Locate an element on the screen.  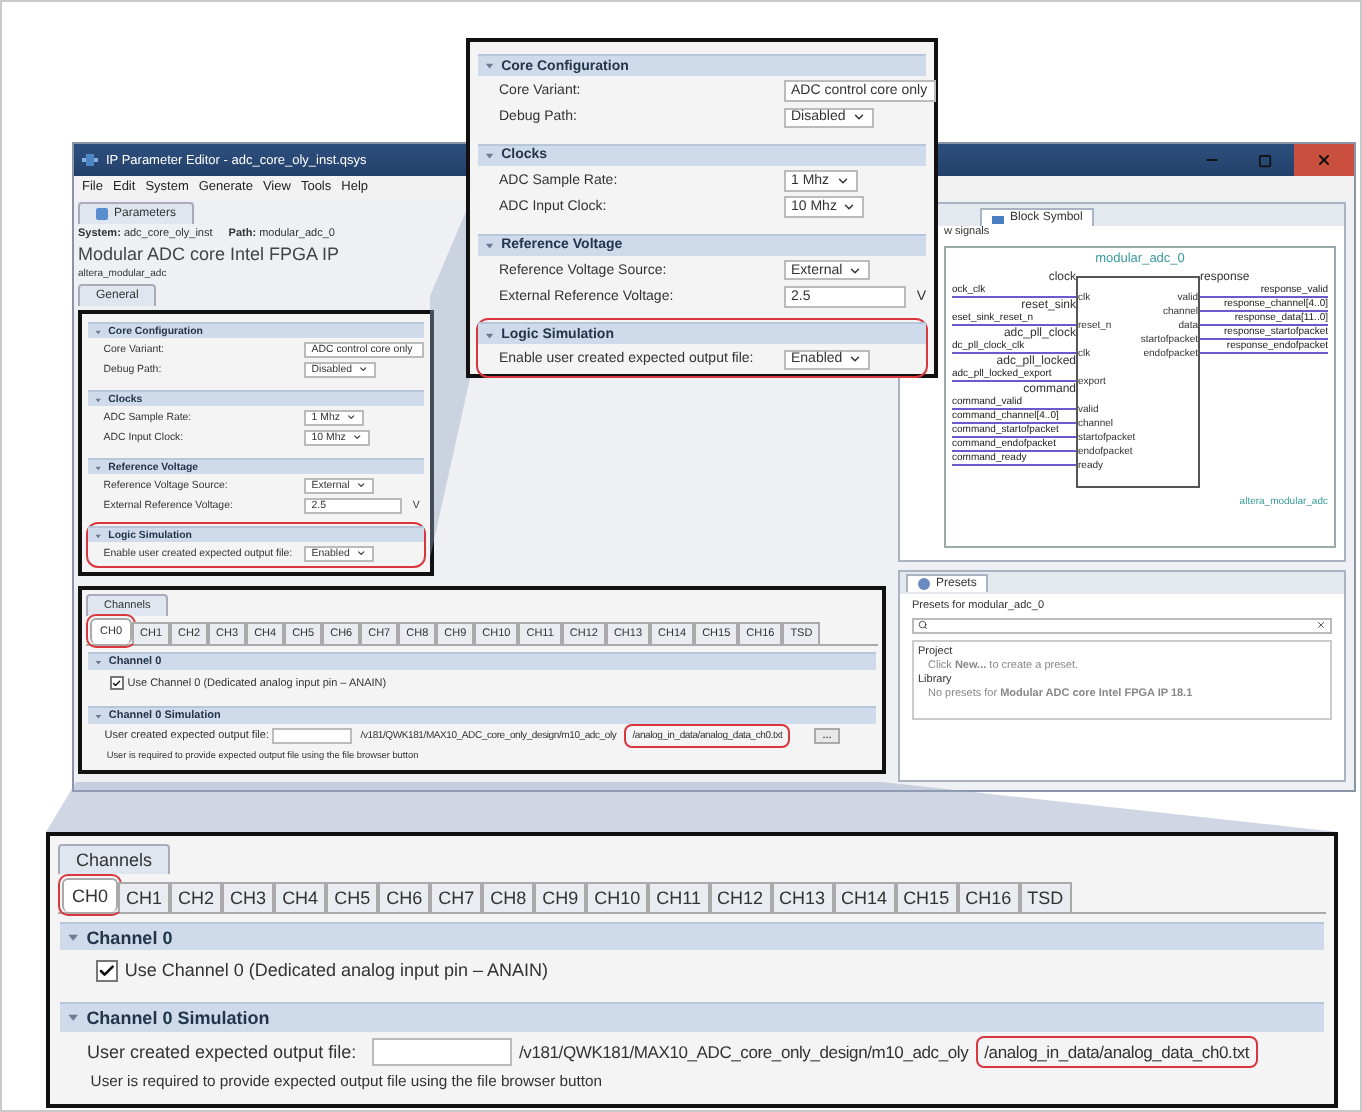
channel-tab: CH1 is located at coordinates (144, 897).